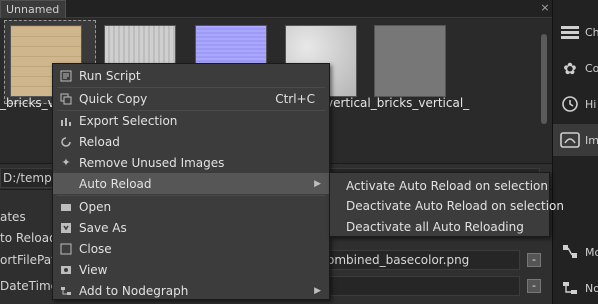 This screenshot has height=304, width=598. I want to click on property-label: to Reload, so click(28, 238).